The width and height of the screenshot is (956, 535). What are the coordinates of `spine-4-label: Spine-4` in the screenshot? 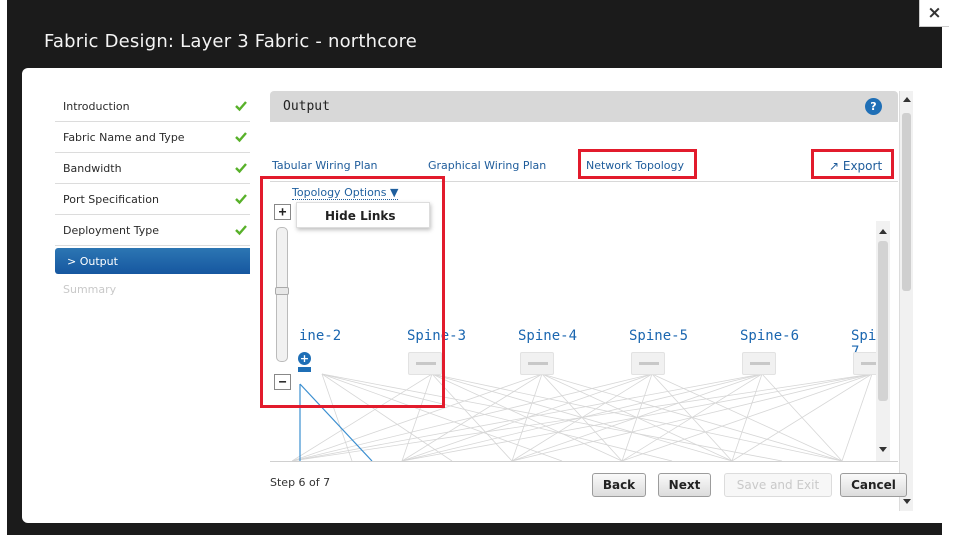 It's located at (548, 336).